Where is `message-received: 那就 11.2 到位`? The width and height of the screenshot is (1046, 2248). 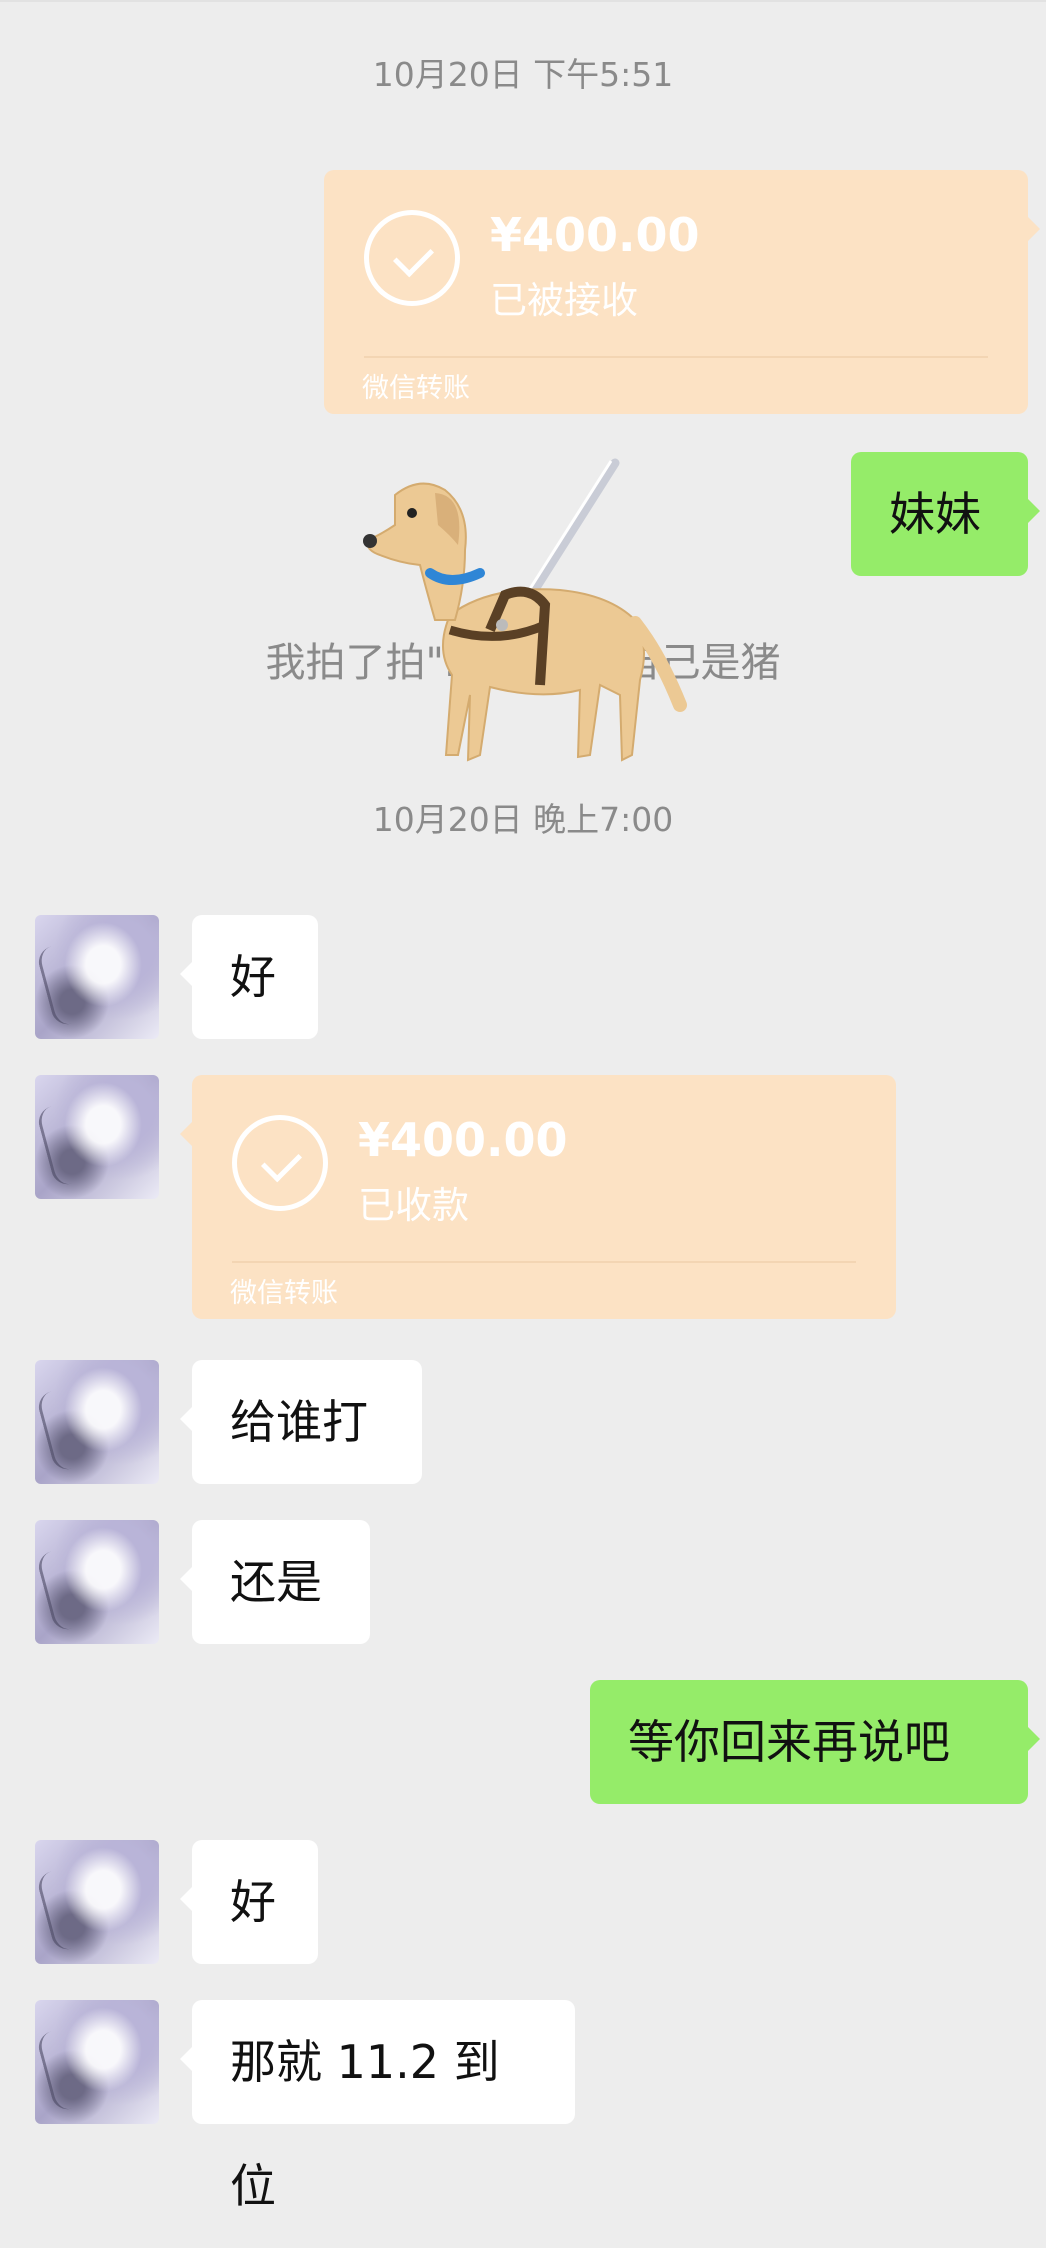 message-received: 那就 11.2 到位 is located at coordinates (377, 2106).